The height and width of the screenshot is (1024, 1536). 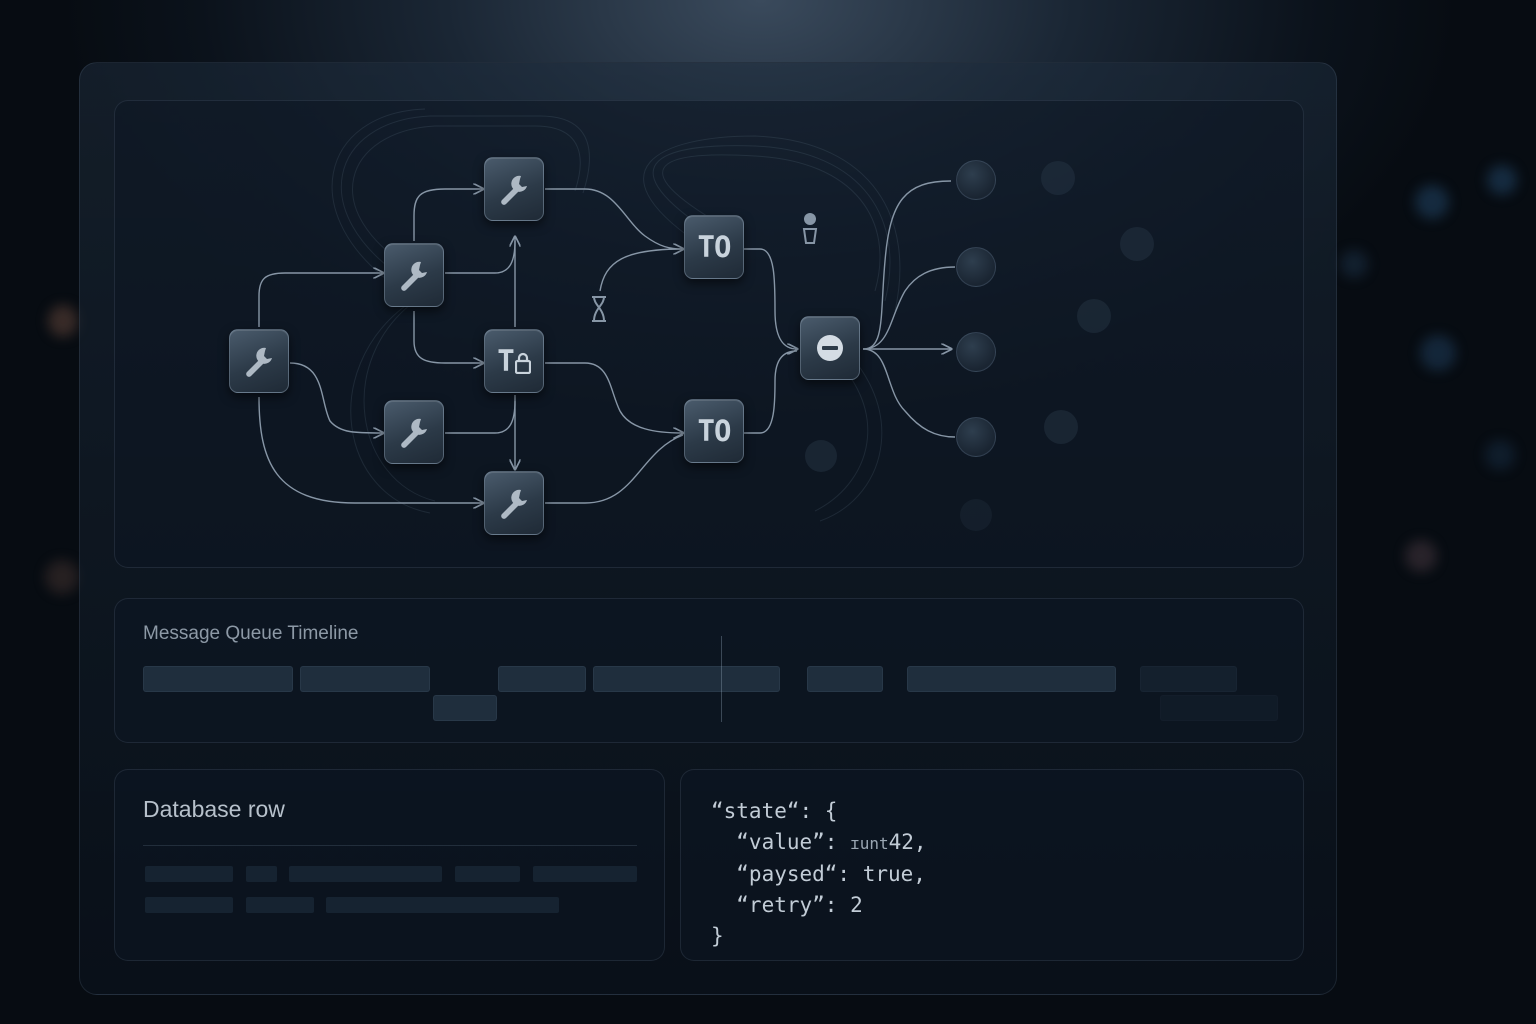 I want to click on to-node-bottom: TO, so click(x=714, y=431).